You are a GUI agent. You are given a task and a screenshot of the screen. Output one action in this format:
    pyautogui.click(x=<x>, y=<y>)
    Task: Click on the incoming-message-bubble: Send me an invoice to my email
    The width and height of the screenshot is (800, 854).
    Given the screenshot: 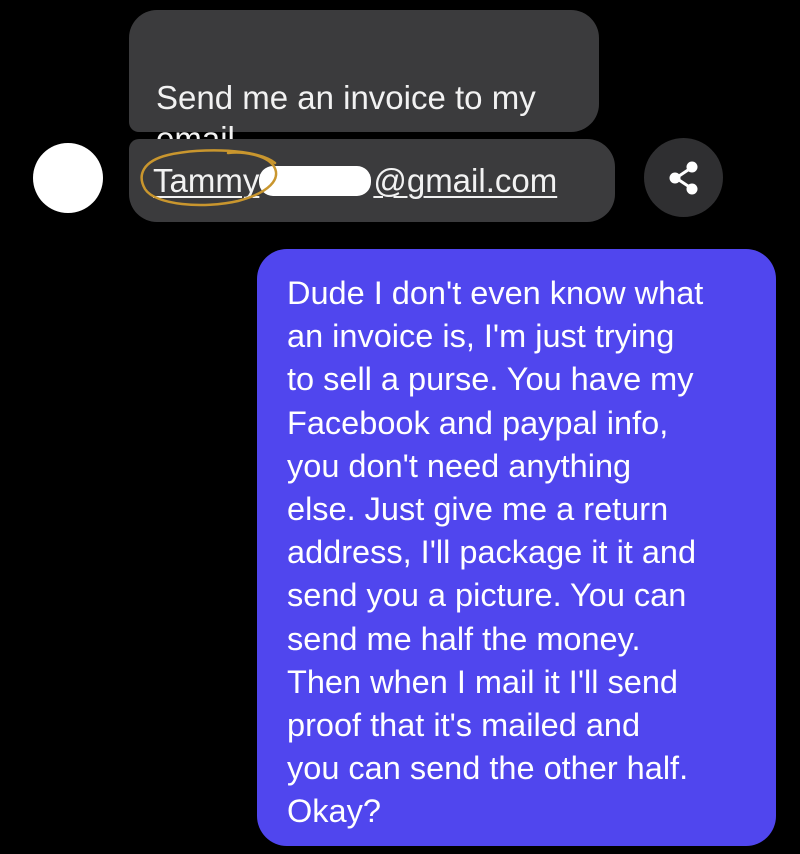 What is the action you would take?
    pyautogui.click(x=364, y=83)
    